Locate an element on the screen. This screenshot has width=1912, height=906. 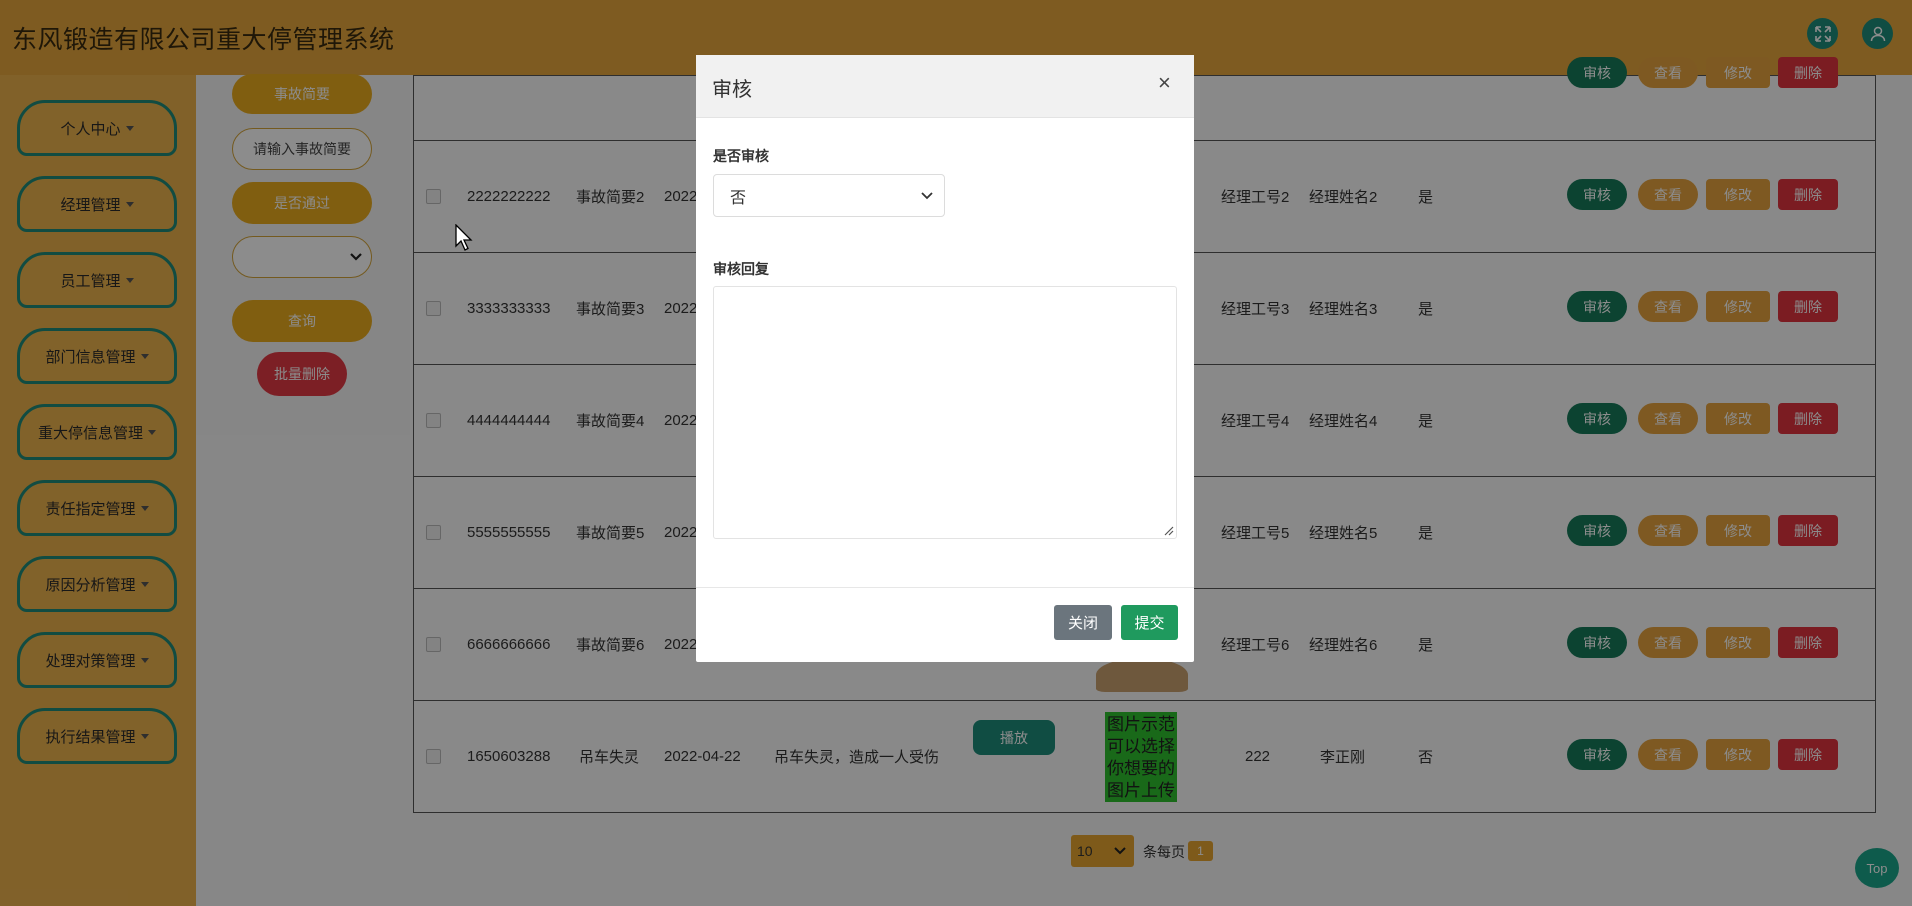
audit-field-label: 是否审核 is located at coordinates (741, 156).